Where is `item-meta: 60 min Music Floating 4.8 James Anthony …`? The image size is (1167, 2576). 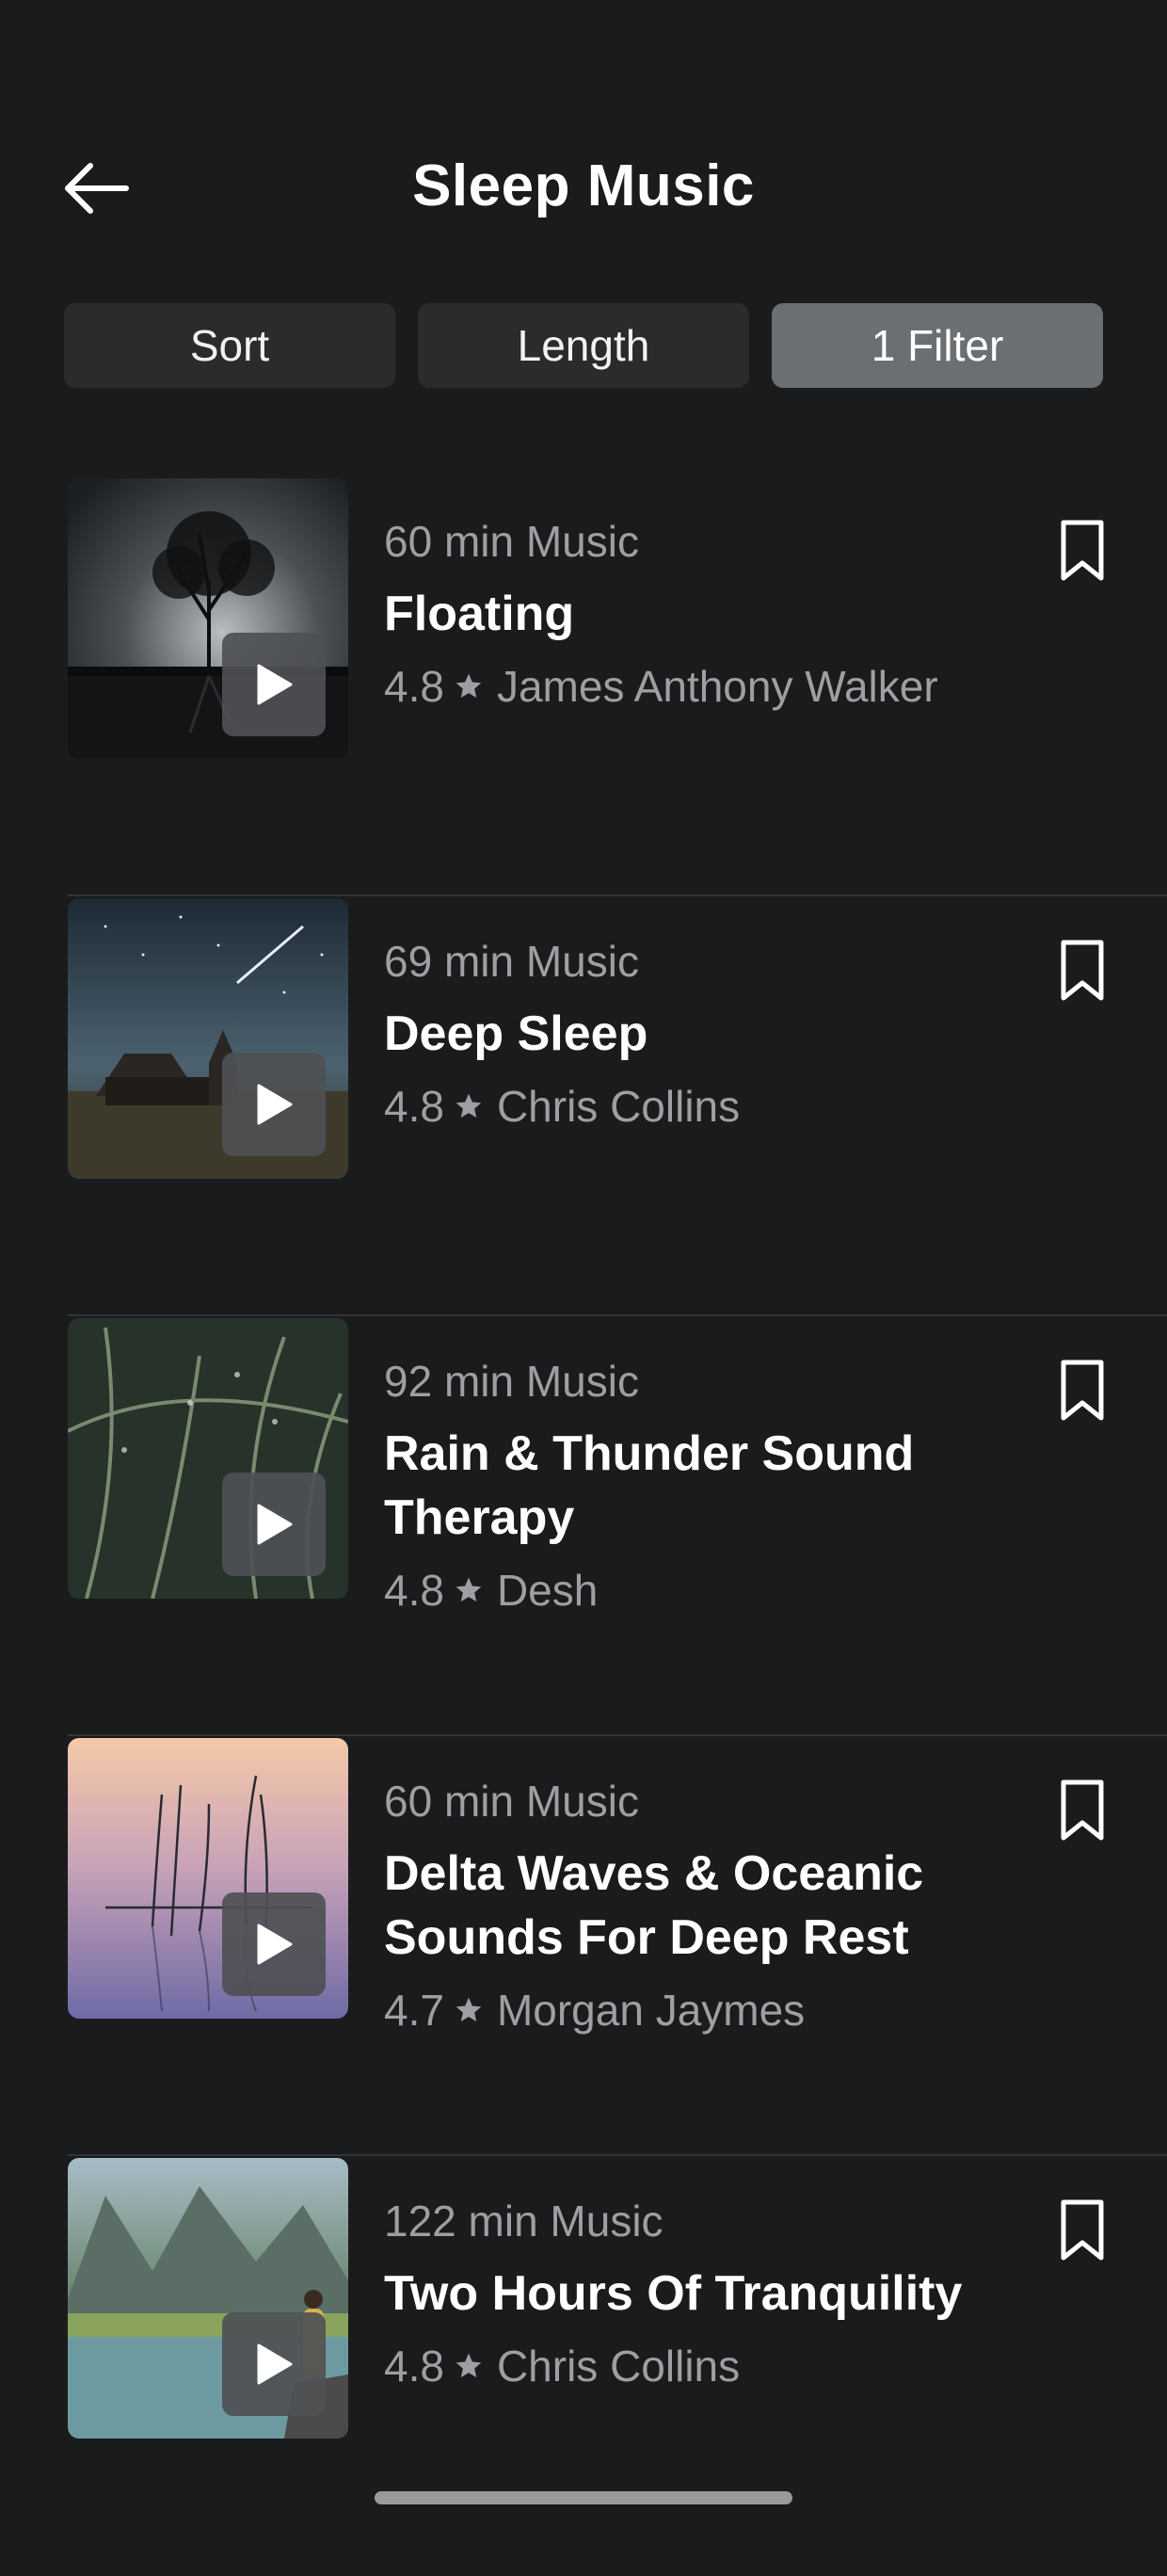 item-meta: 60 min Music Floating 4.8 James Anthony … is located at coordinates (741, 614).